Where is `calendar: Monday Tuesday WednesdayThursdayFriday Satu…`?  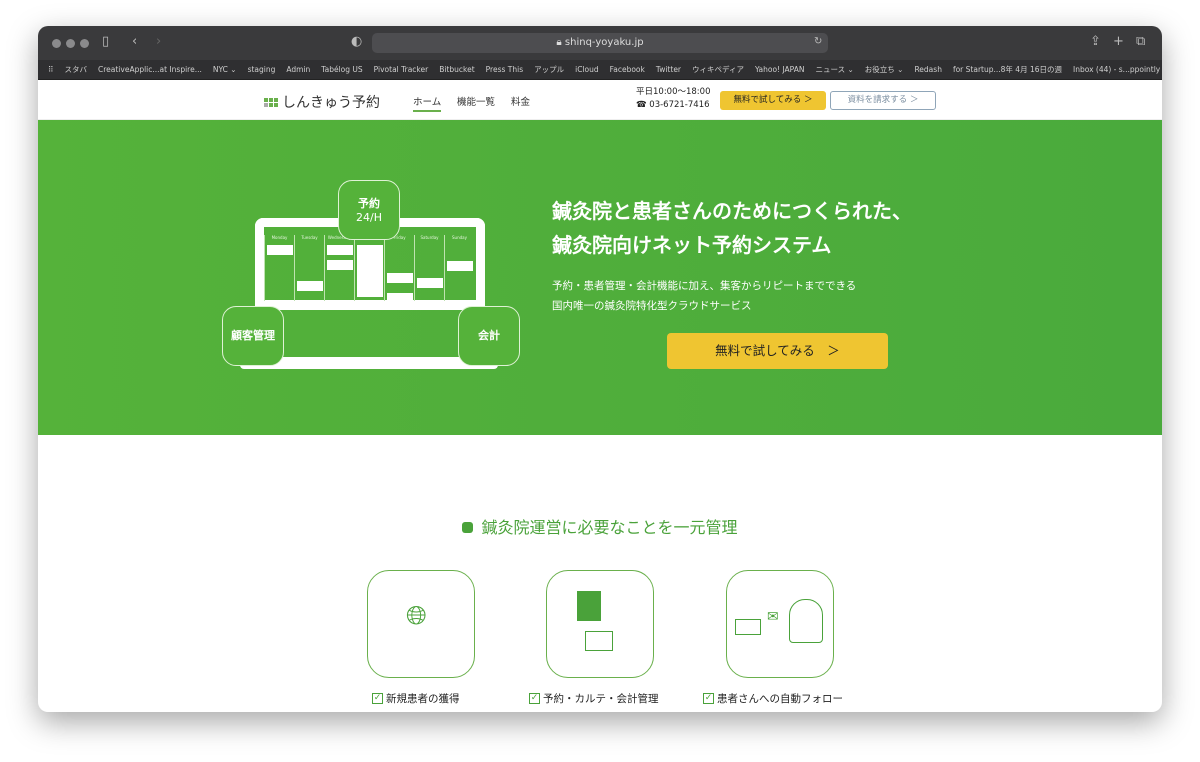 calendar: Monday Tuesday WednesdayThursdayFriday Satu… is located at coordinates (370, 269).